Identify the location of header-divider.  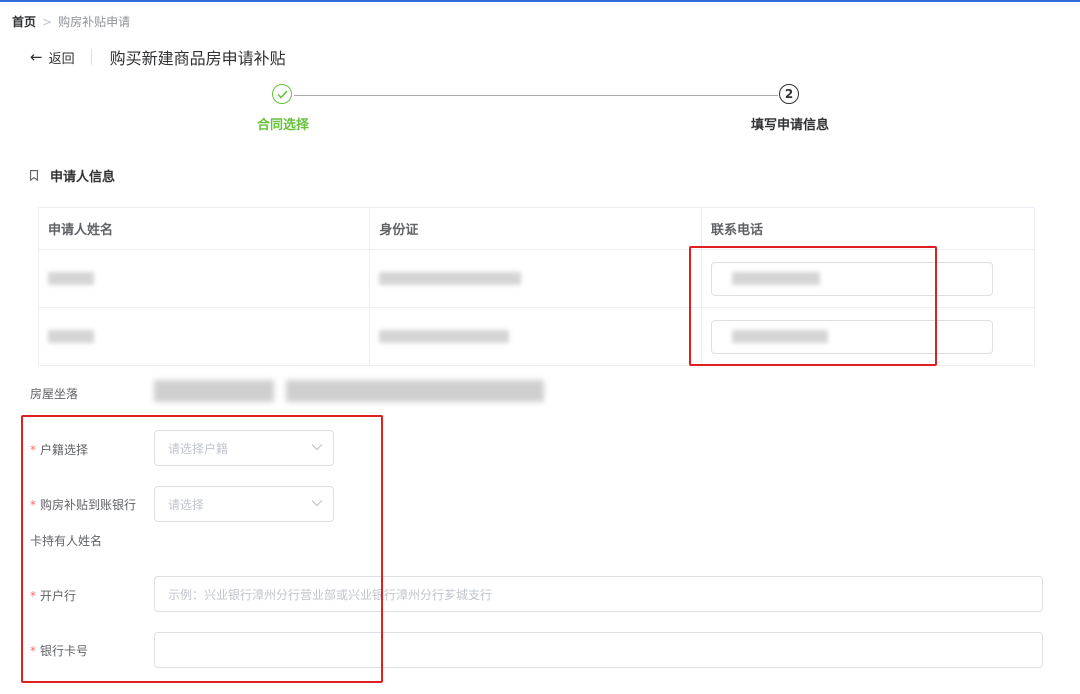
(91, 57).